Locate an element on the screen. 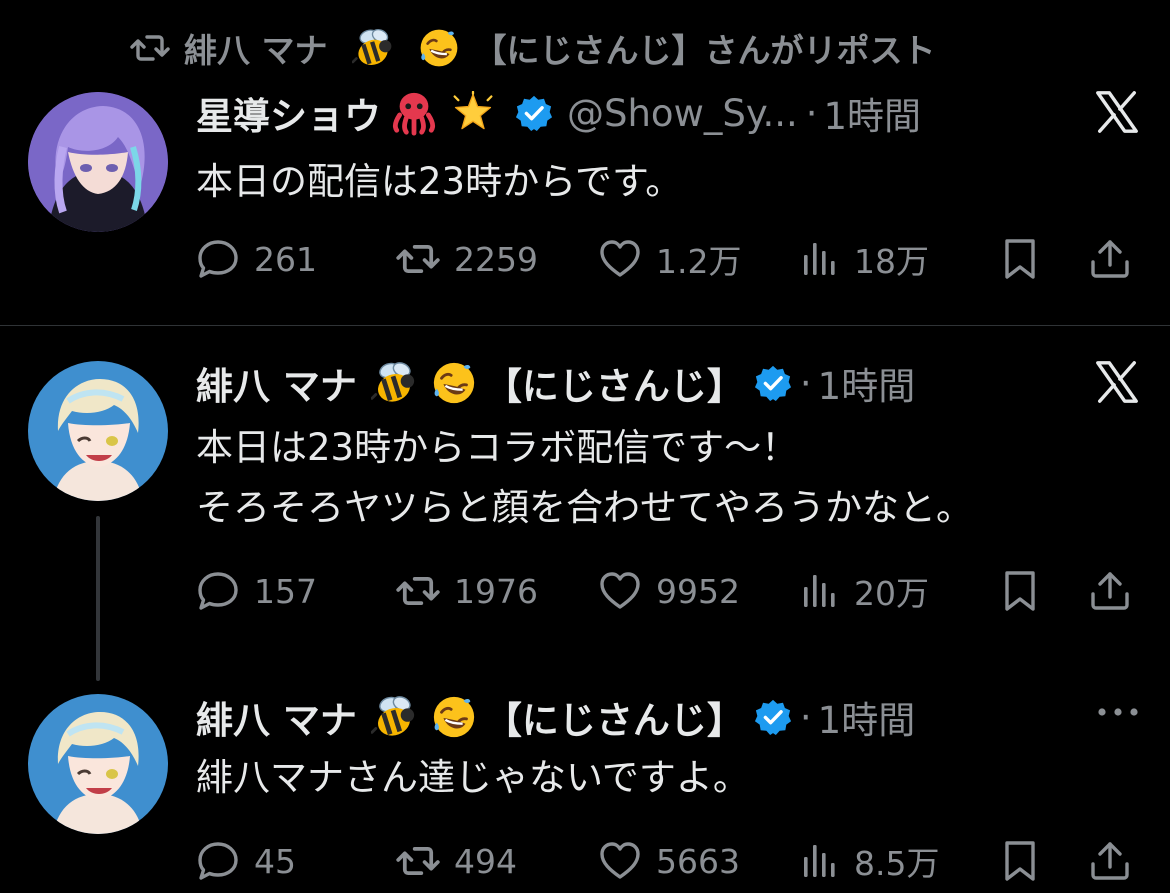  like-count: 9952 is located at coordinates (698, 591).